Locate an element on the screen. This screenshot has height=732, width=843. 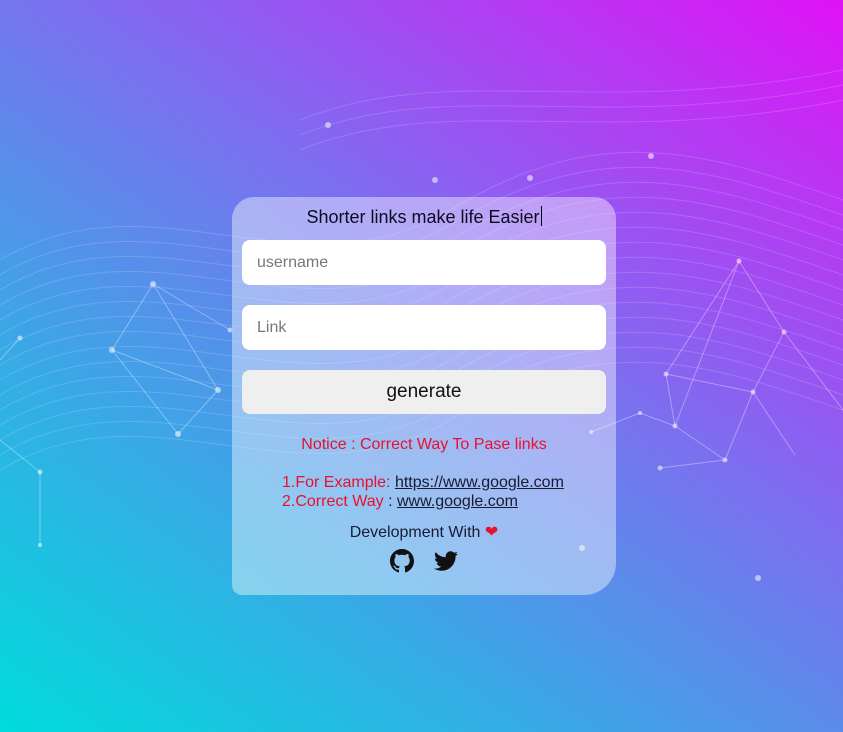
example-link: https://www.google.com is located at coordinates (479, 482).